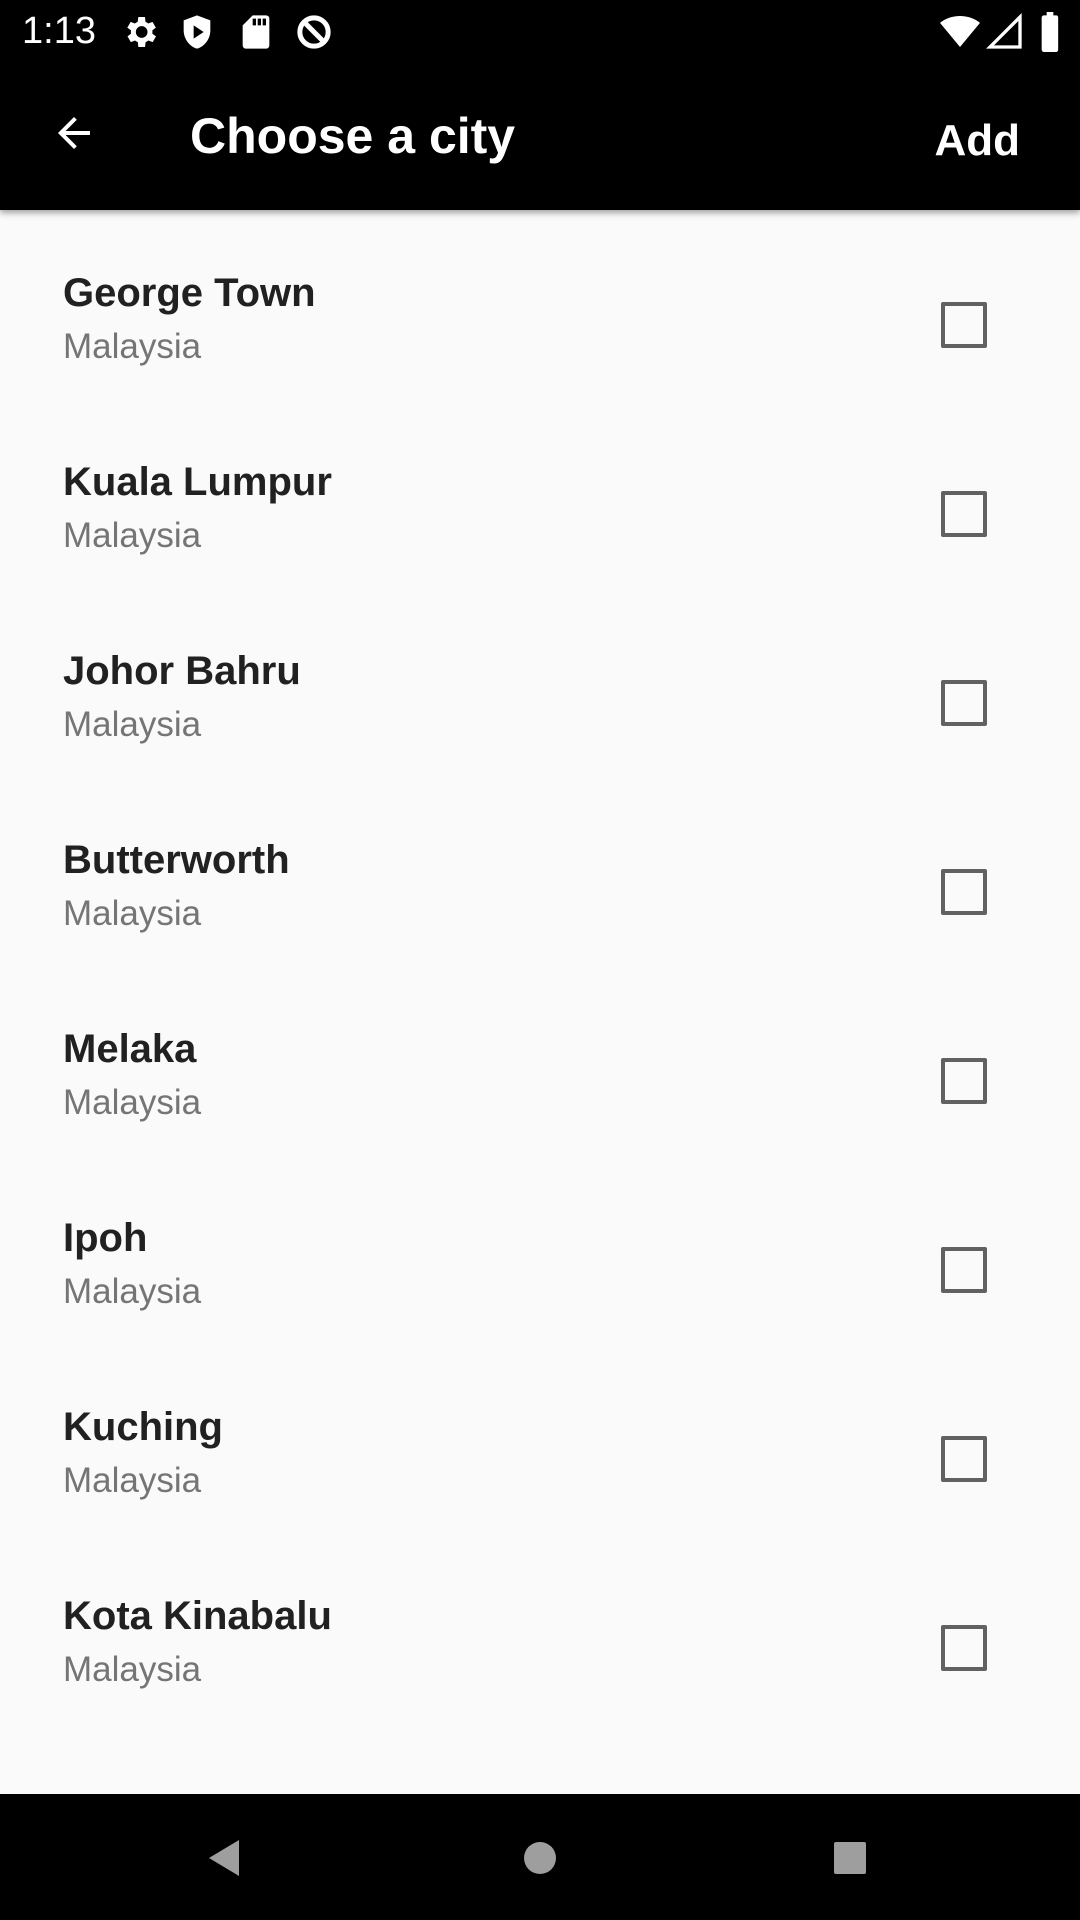  I want to click on nav-home-button, so click(540, 1858).